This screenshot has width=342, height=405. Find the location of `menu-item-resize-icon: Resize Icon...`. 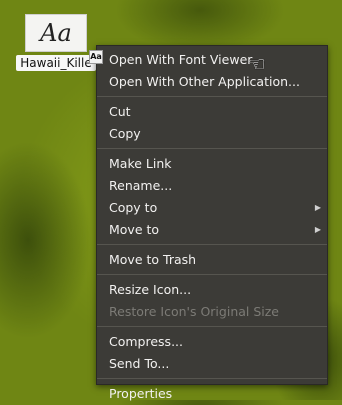

menu-item-resize-icon: Resize Icon... is located at coordinates (212, 290).